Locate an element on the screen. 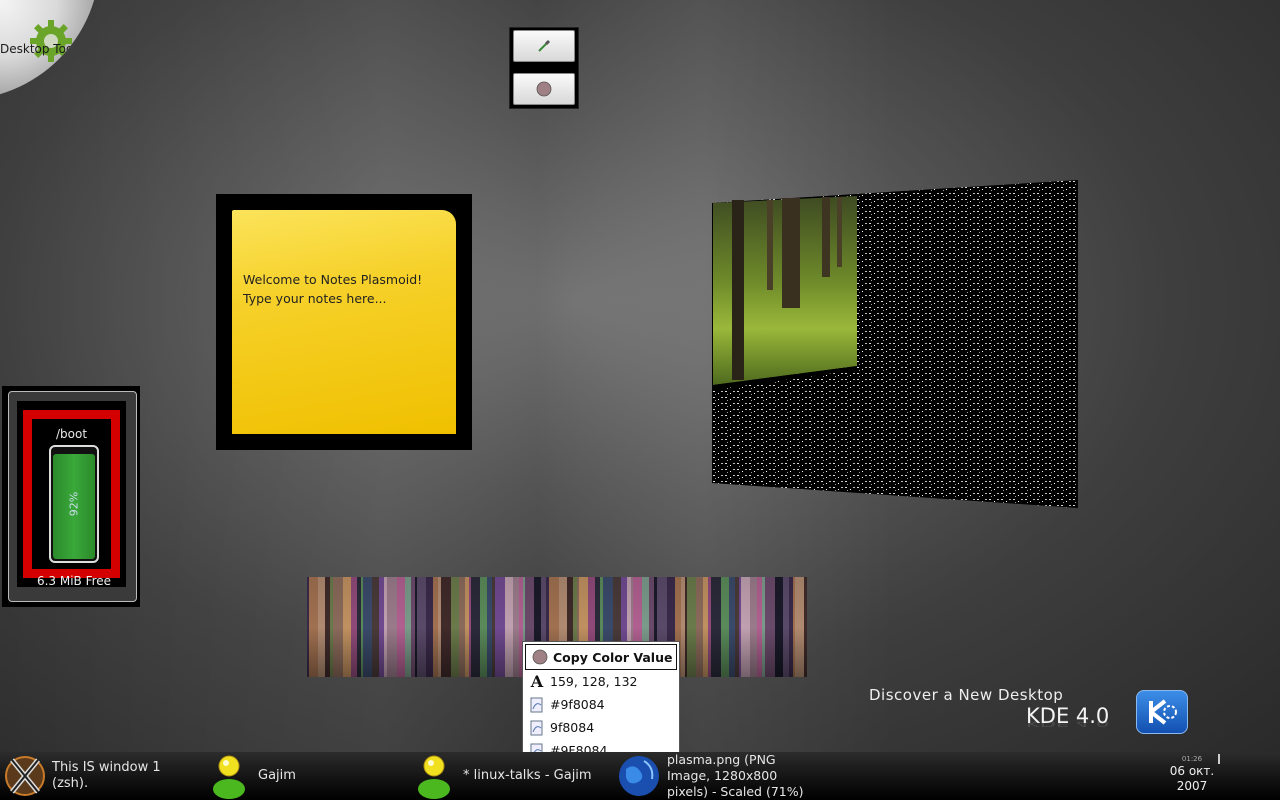 The width and height of the screenshot is (1280, 800). font-icon: A is located at coordinates (537, 681).